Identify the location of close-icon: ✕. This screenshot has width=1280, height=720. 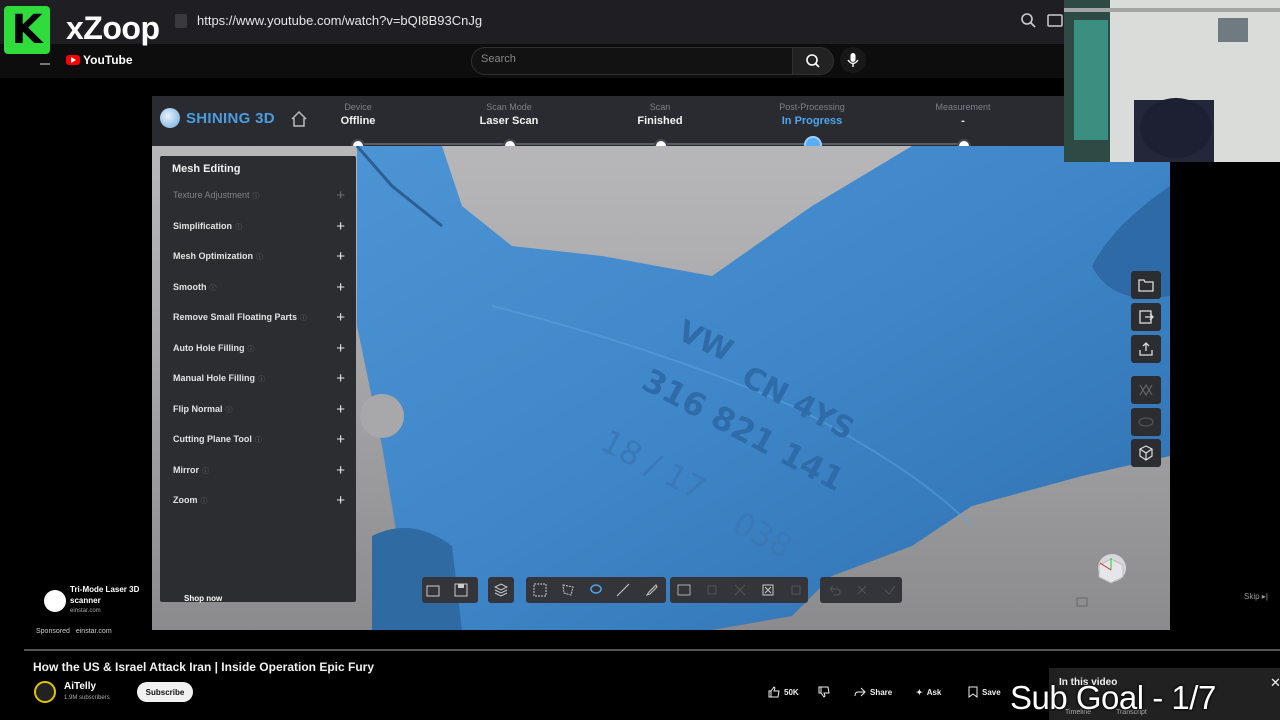
(1275, 683).